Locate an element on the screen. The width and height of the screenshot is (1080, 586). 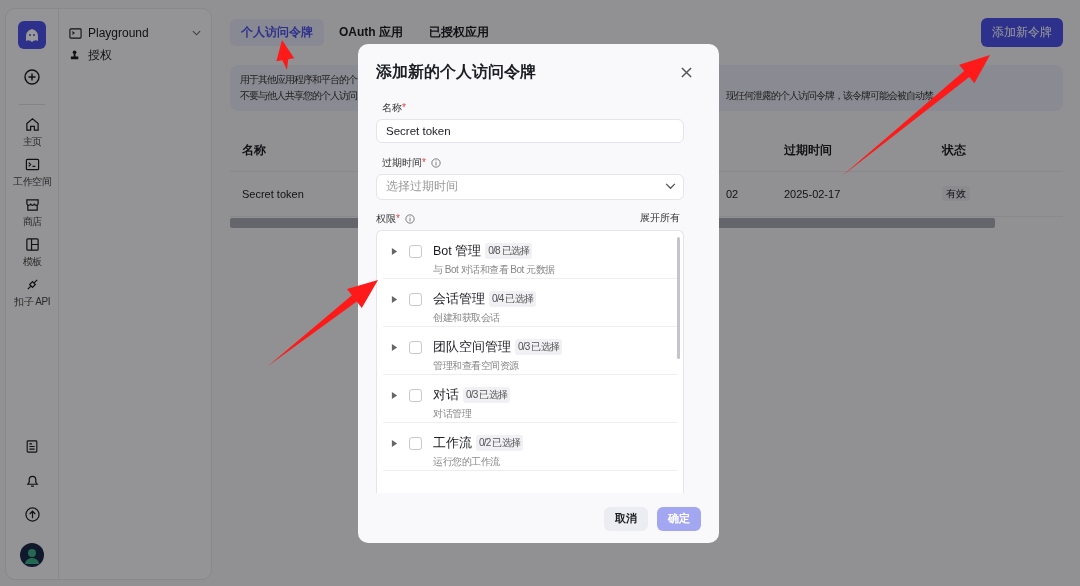
selection-count-badge: 0/4 已选择 is located at coordinates (513, 299).